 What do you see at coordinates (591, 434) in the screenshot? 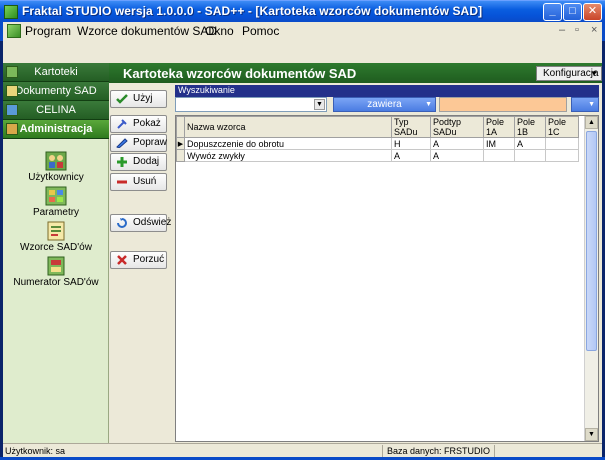
I see `scroll-down-icon: ▼` at bounding box center [591, 434].